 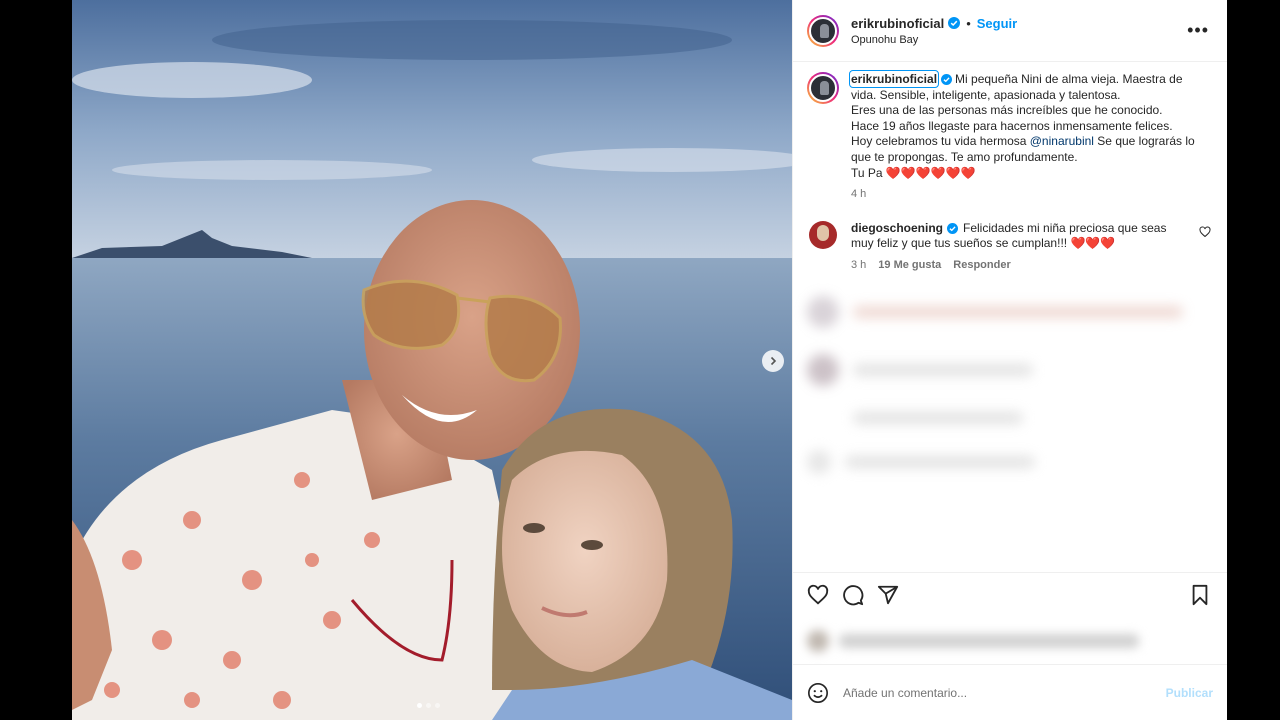 What do you see at coordinates (823, 234) in the screenshot?
I see `commenter-avatar` at bounding box center [823, 234].